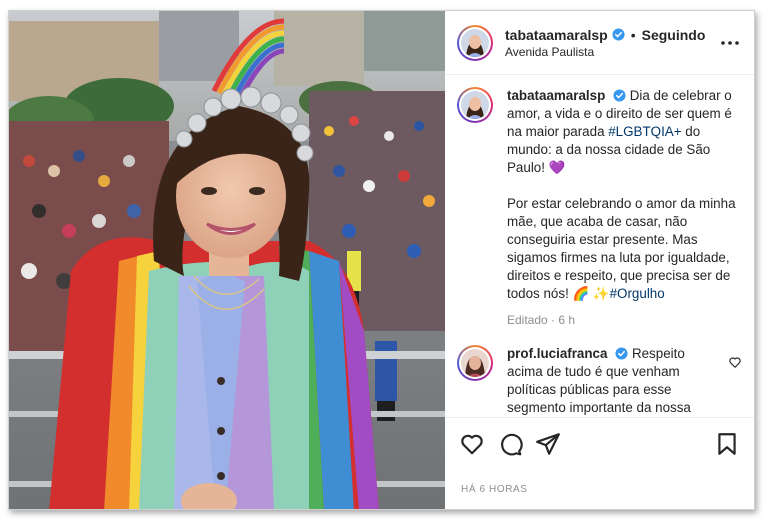  I want to click on author-avatar-image, so click(475, 42).